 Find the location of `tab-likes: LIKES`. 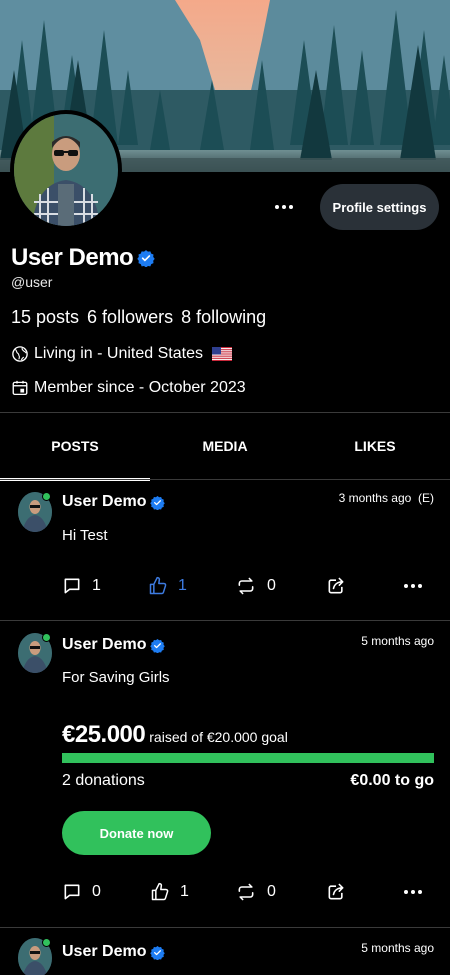

tab-likes: LIKES is located at coordinates (375, 446).